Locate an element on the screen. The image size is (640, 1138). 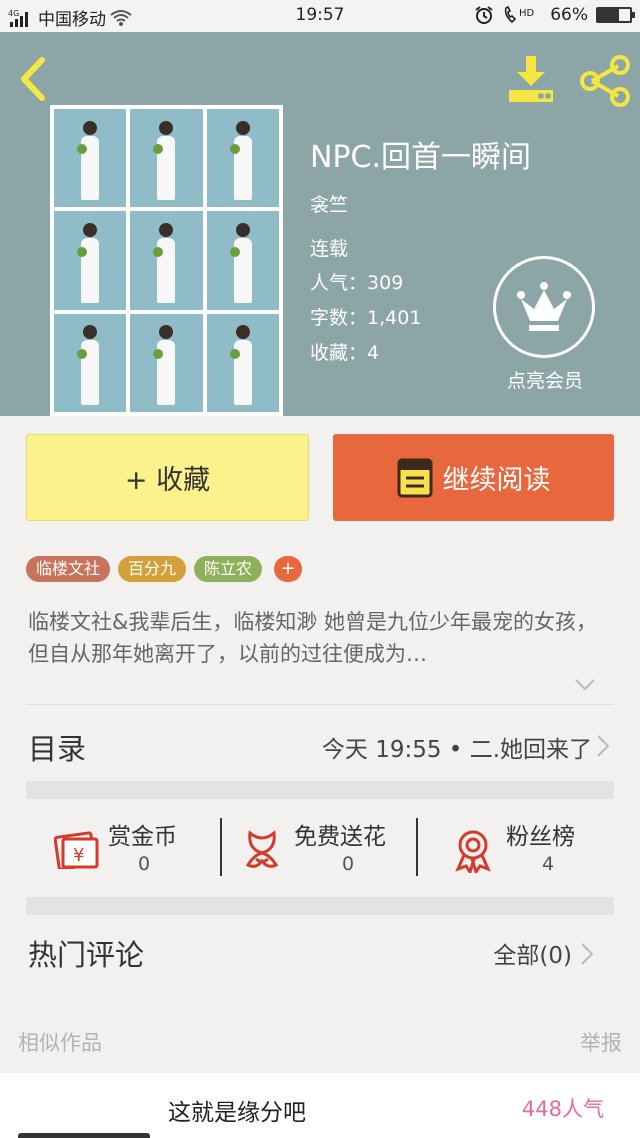
book-popularity: 人气：309 is located at coordinates (356, 281).